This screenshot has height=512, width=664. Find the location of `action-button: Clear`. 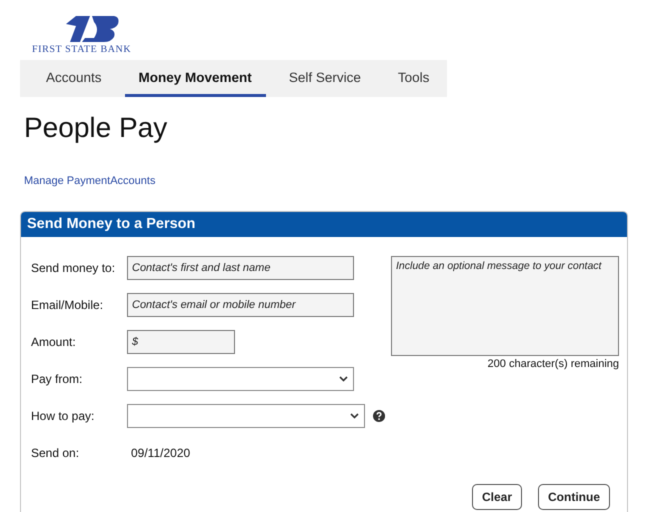

action-button: Clear is located at coordinates (497, 497).